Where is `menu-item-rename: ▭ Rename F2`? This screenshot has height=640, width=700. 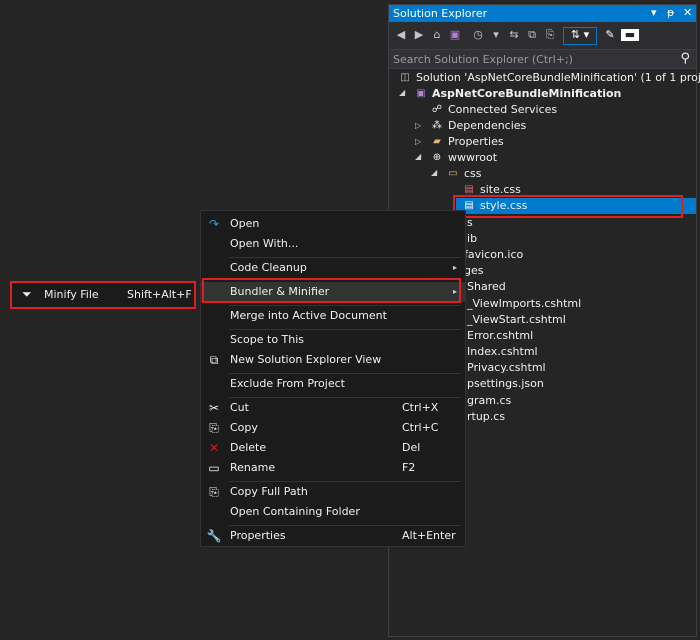
menu-item-rename: ▭ Rename F2 is located at coordinates (333, 468).